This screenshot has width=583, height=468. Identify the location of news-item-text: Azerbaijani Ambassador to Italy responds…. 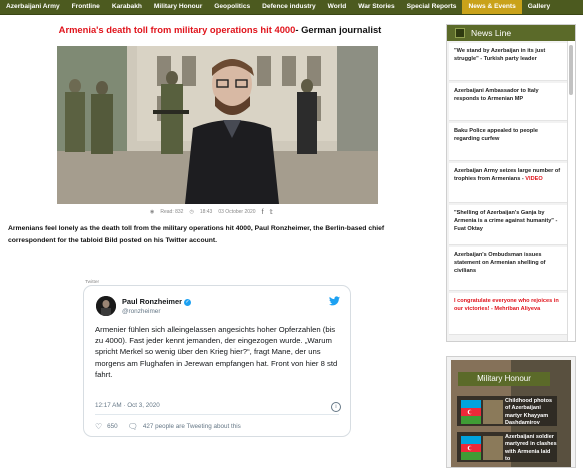
(496, 95).